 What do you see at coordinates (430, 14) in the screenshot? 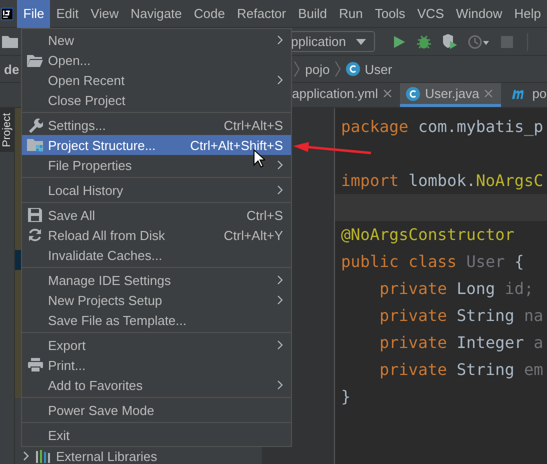
I see `menu-bar-item: VCS` at bounding box center [430, 14].